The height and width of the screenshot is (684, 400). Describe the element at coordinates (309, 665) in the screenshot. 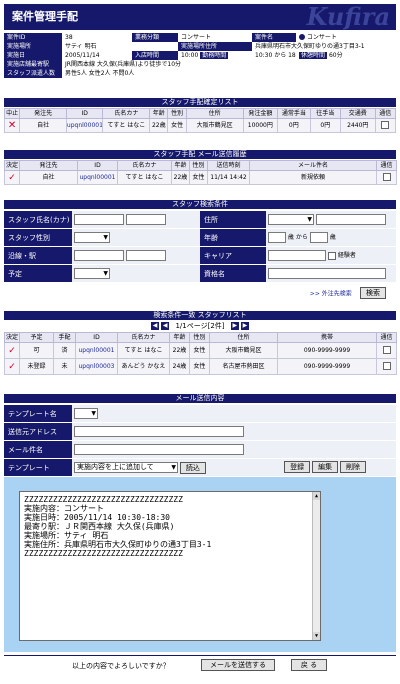

I see `back-button: 戻 る` at that location.